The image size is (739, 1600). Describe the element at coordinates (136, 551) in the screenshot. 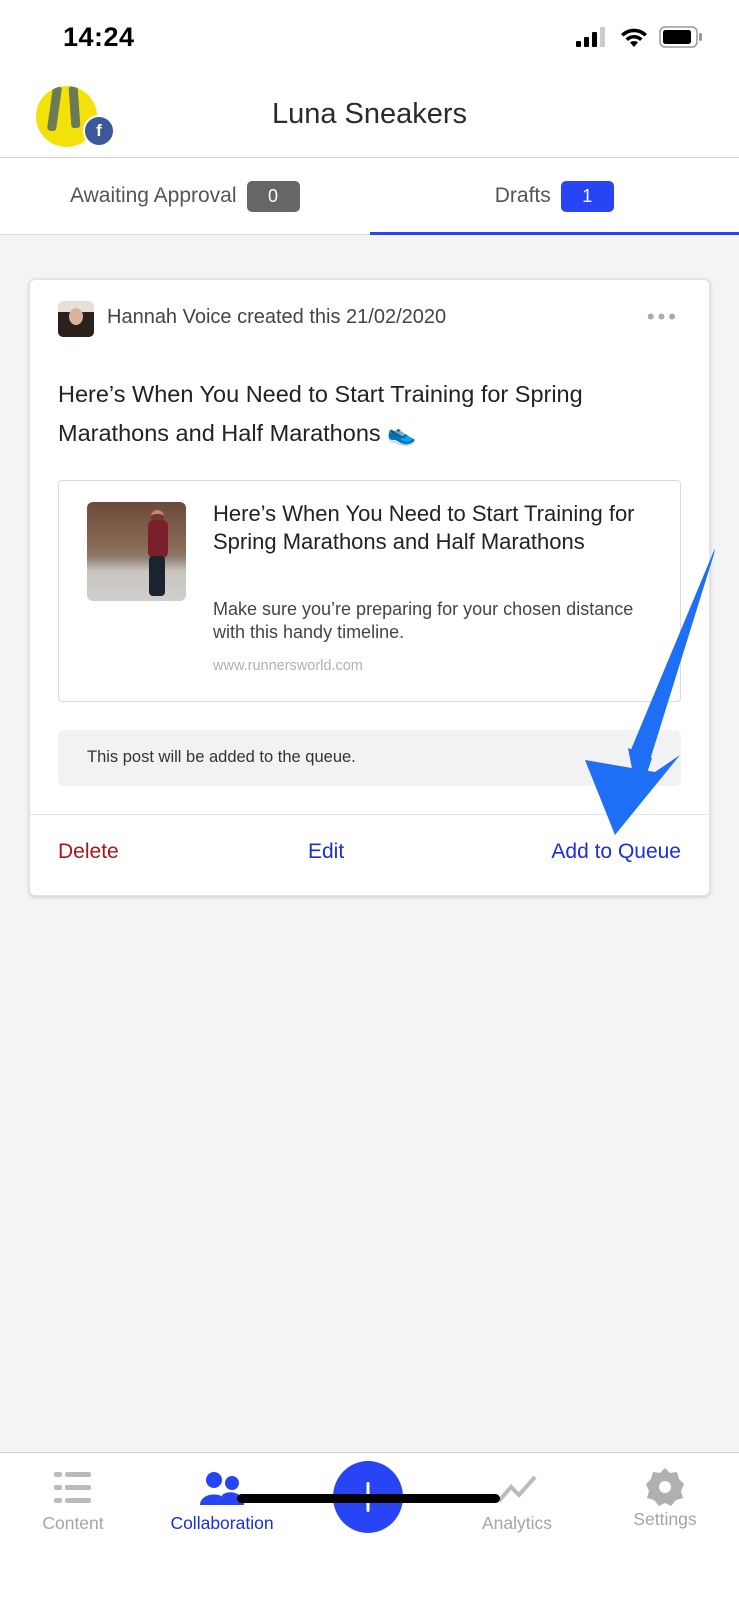

I see `link-thumbnail` at that location.